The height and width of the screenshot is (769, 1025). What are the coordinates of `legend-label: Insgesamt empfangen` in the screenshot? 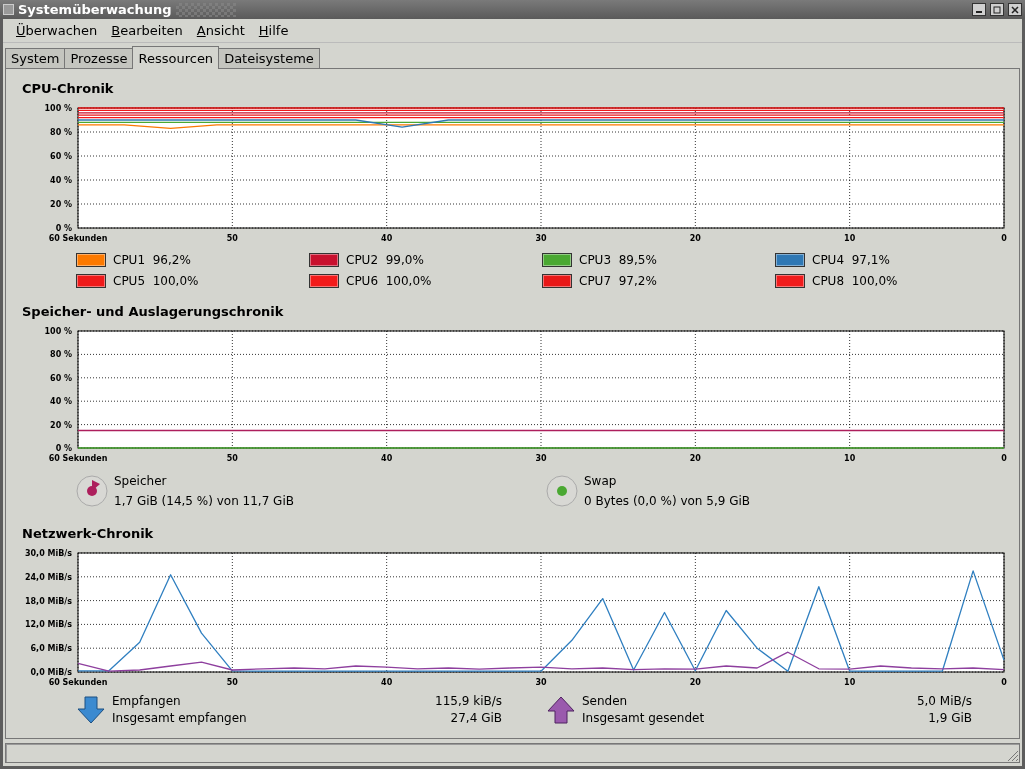 It's located at (180, 718).